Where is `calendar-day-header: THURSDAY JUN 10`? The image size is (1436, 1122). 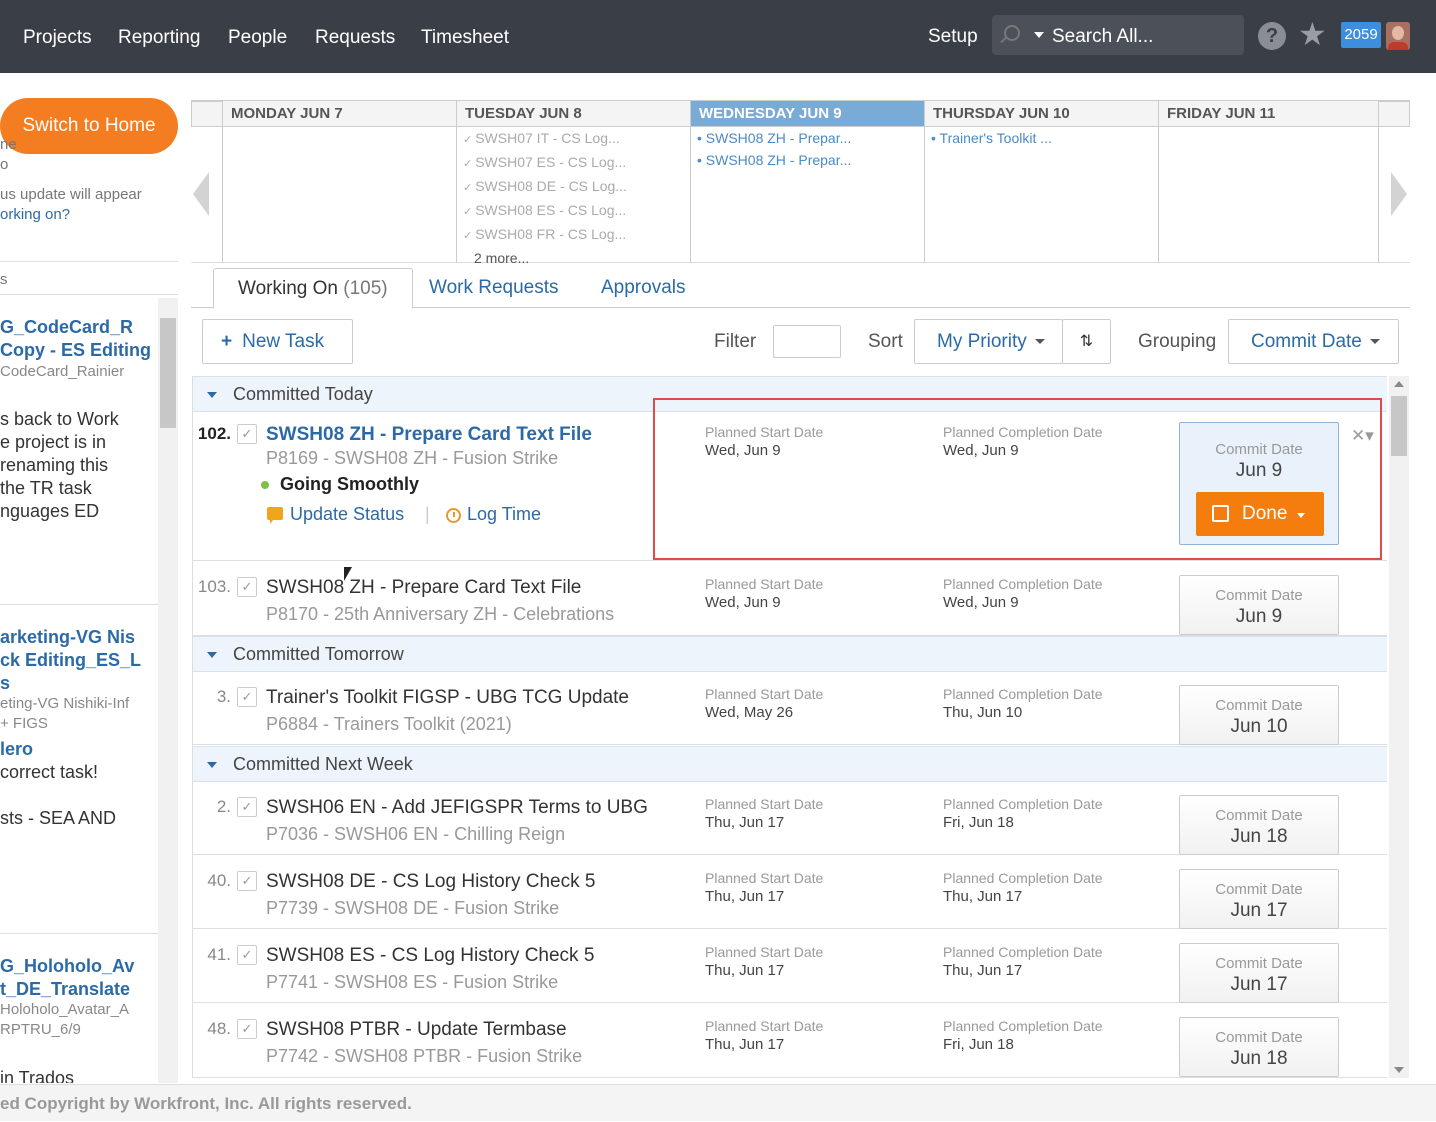
calendar-day-header: THURSDAY JUN 10 is located at coordinates (1041, 114).